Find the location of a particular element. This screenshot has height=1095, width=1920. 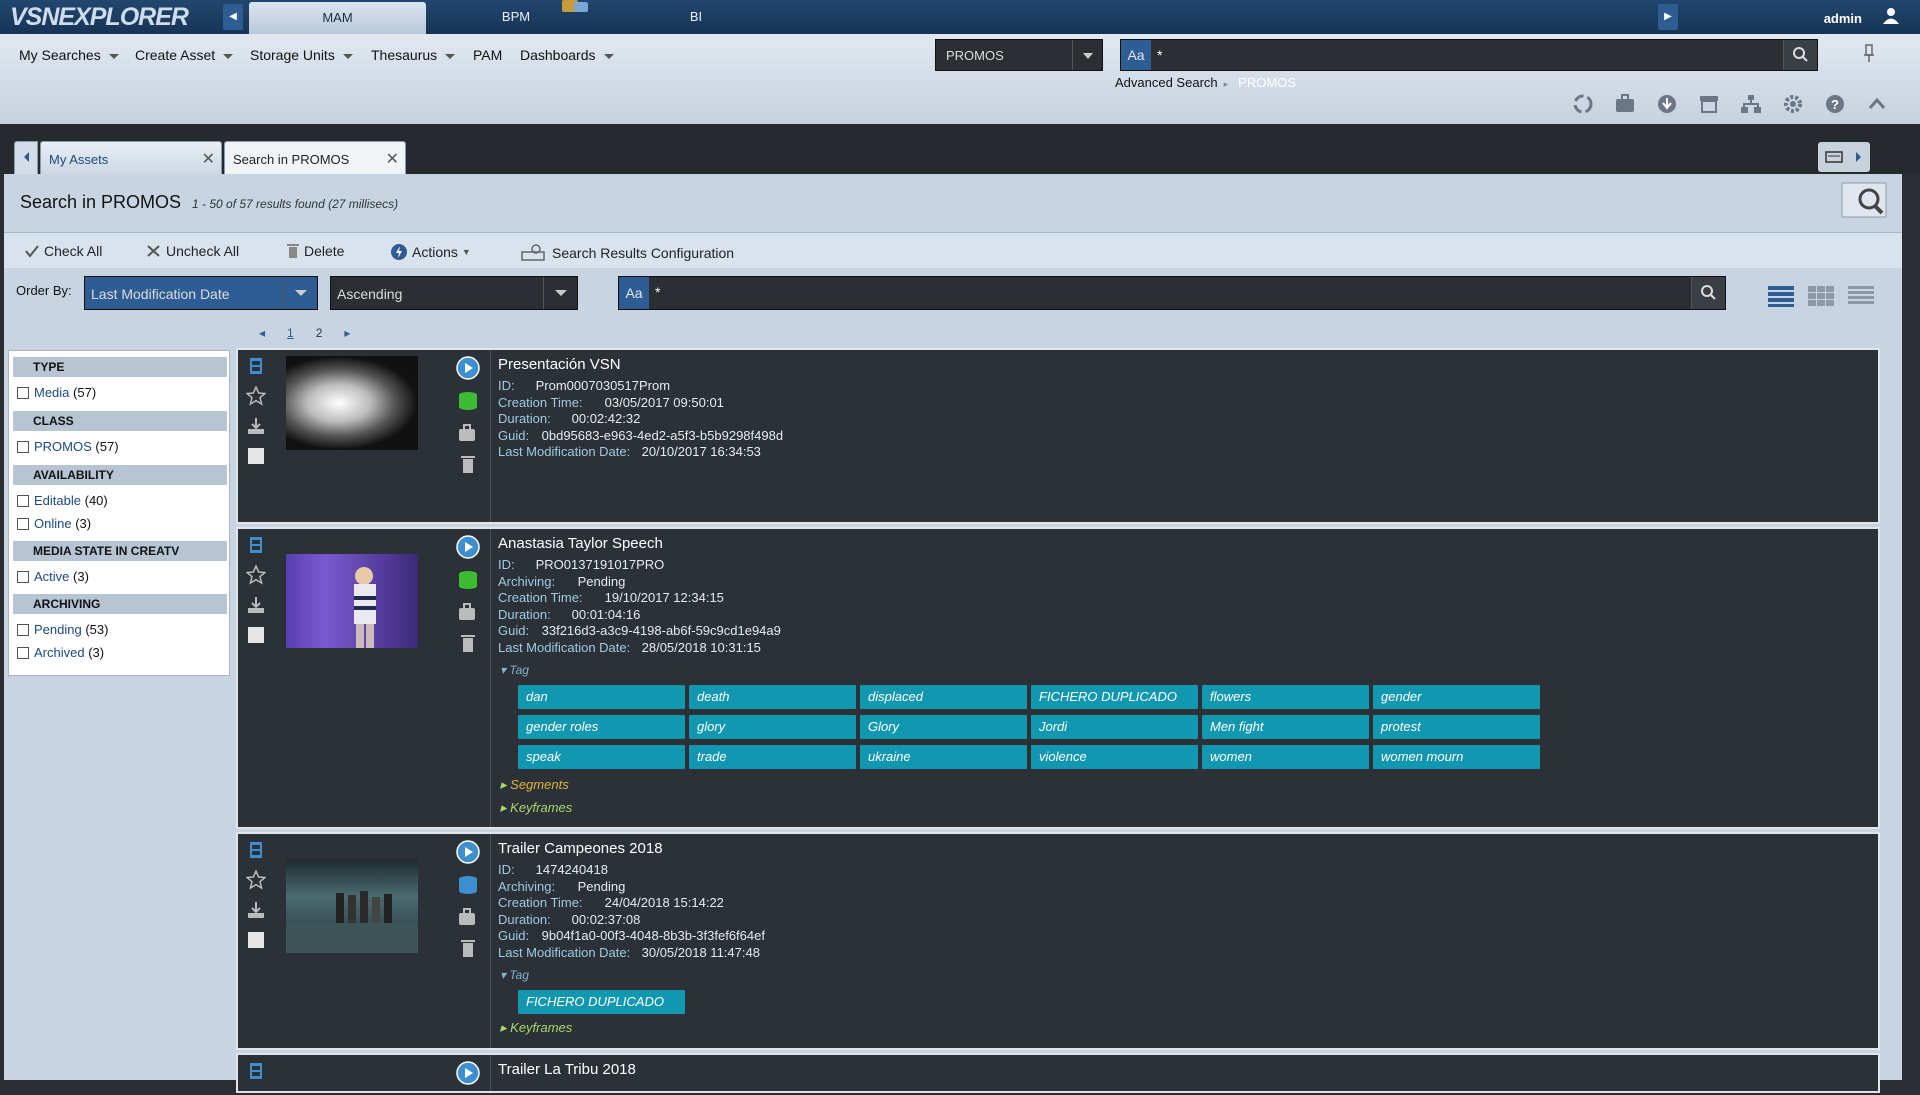

facet-item-media: Media (57) is located at coordinates (56, 392).